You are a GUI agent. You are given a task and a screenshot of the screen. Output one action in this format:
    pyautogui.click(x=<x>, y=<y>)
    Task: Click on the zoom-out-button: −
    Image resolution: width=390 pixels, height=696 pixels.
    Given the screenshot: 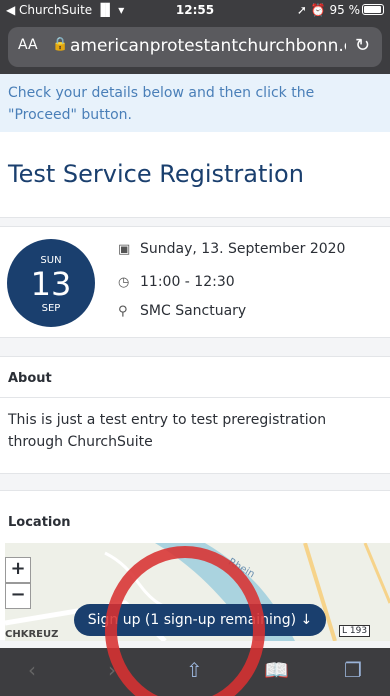 What is the action you would take?
    pyautogui.click(x=18, y=596)
    